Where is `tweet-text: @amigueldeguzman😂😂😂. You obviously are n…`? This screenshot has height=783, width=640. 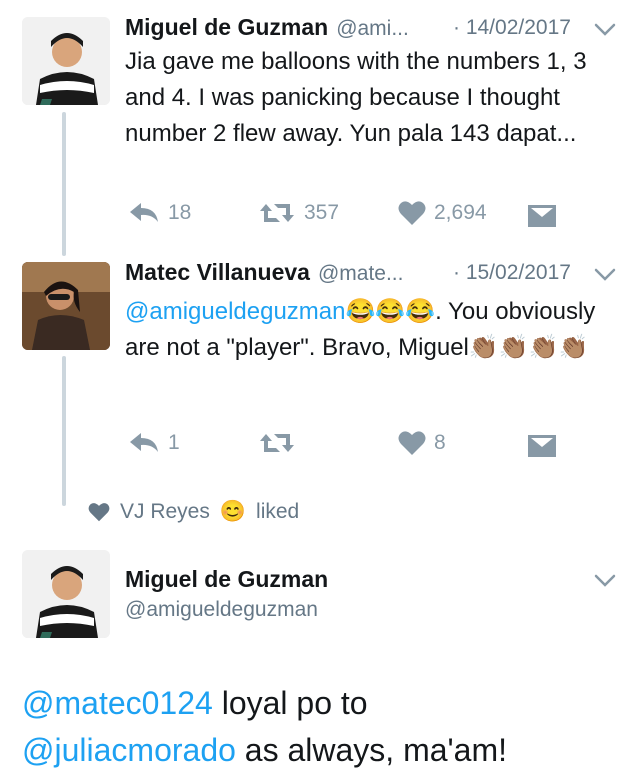
tweet-text: @amigueldeguzman😂😂😂. You obviously are n… is located at coordinates (360, 329).